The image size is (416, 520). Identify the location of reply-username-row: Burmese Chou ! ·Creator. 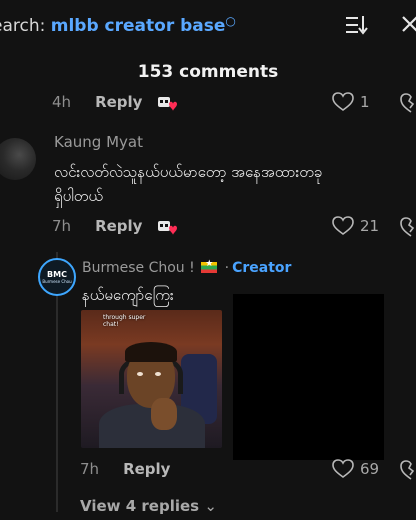
(187, 267).